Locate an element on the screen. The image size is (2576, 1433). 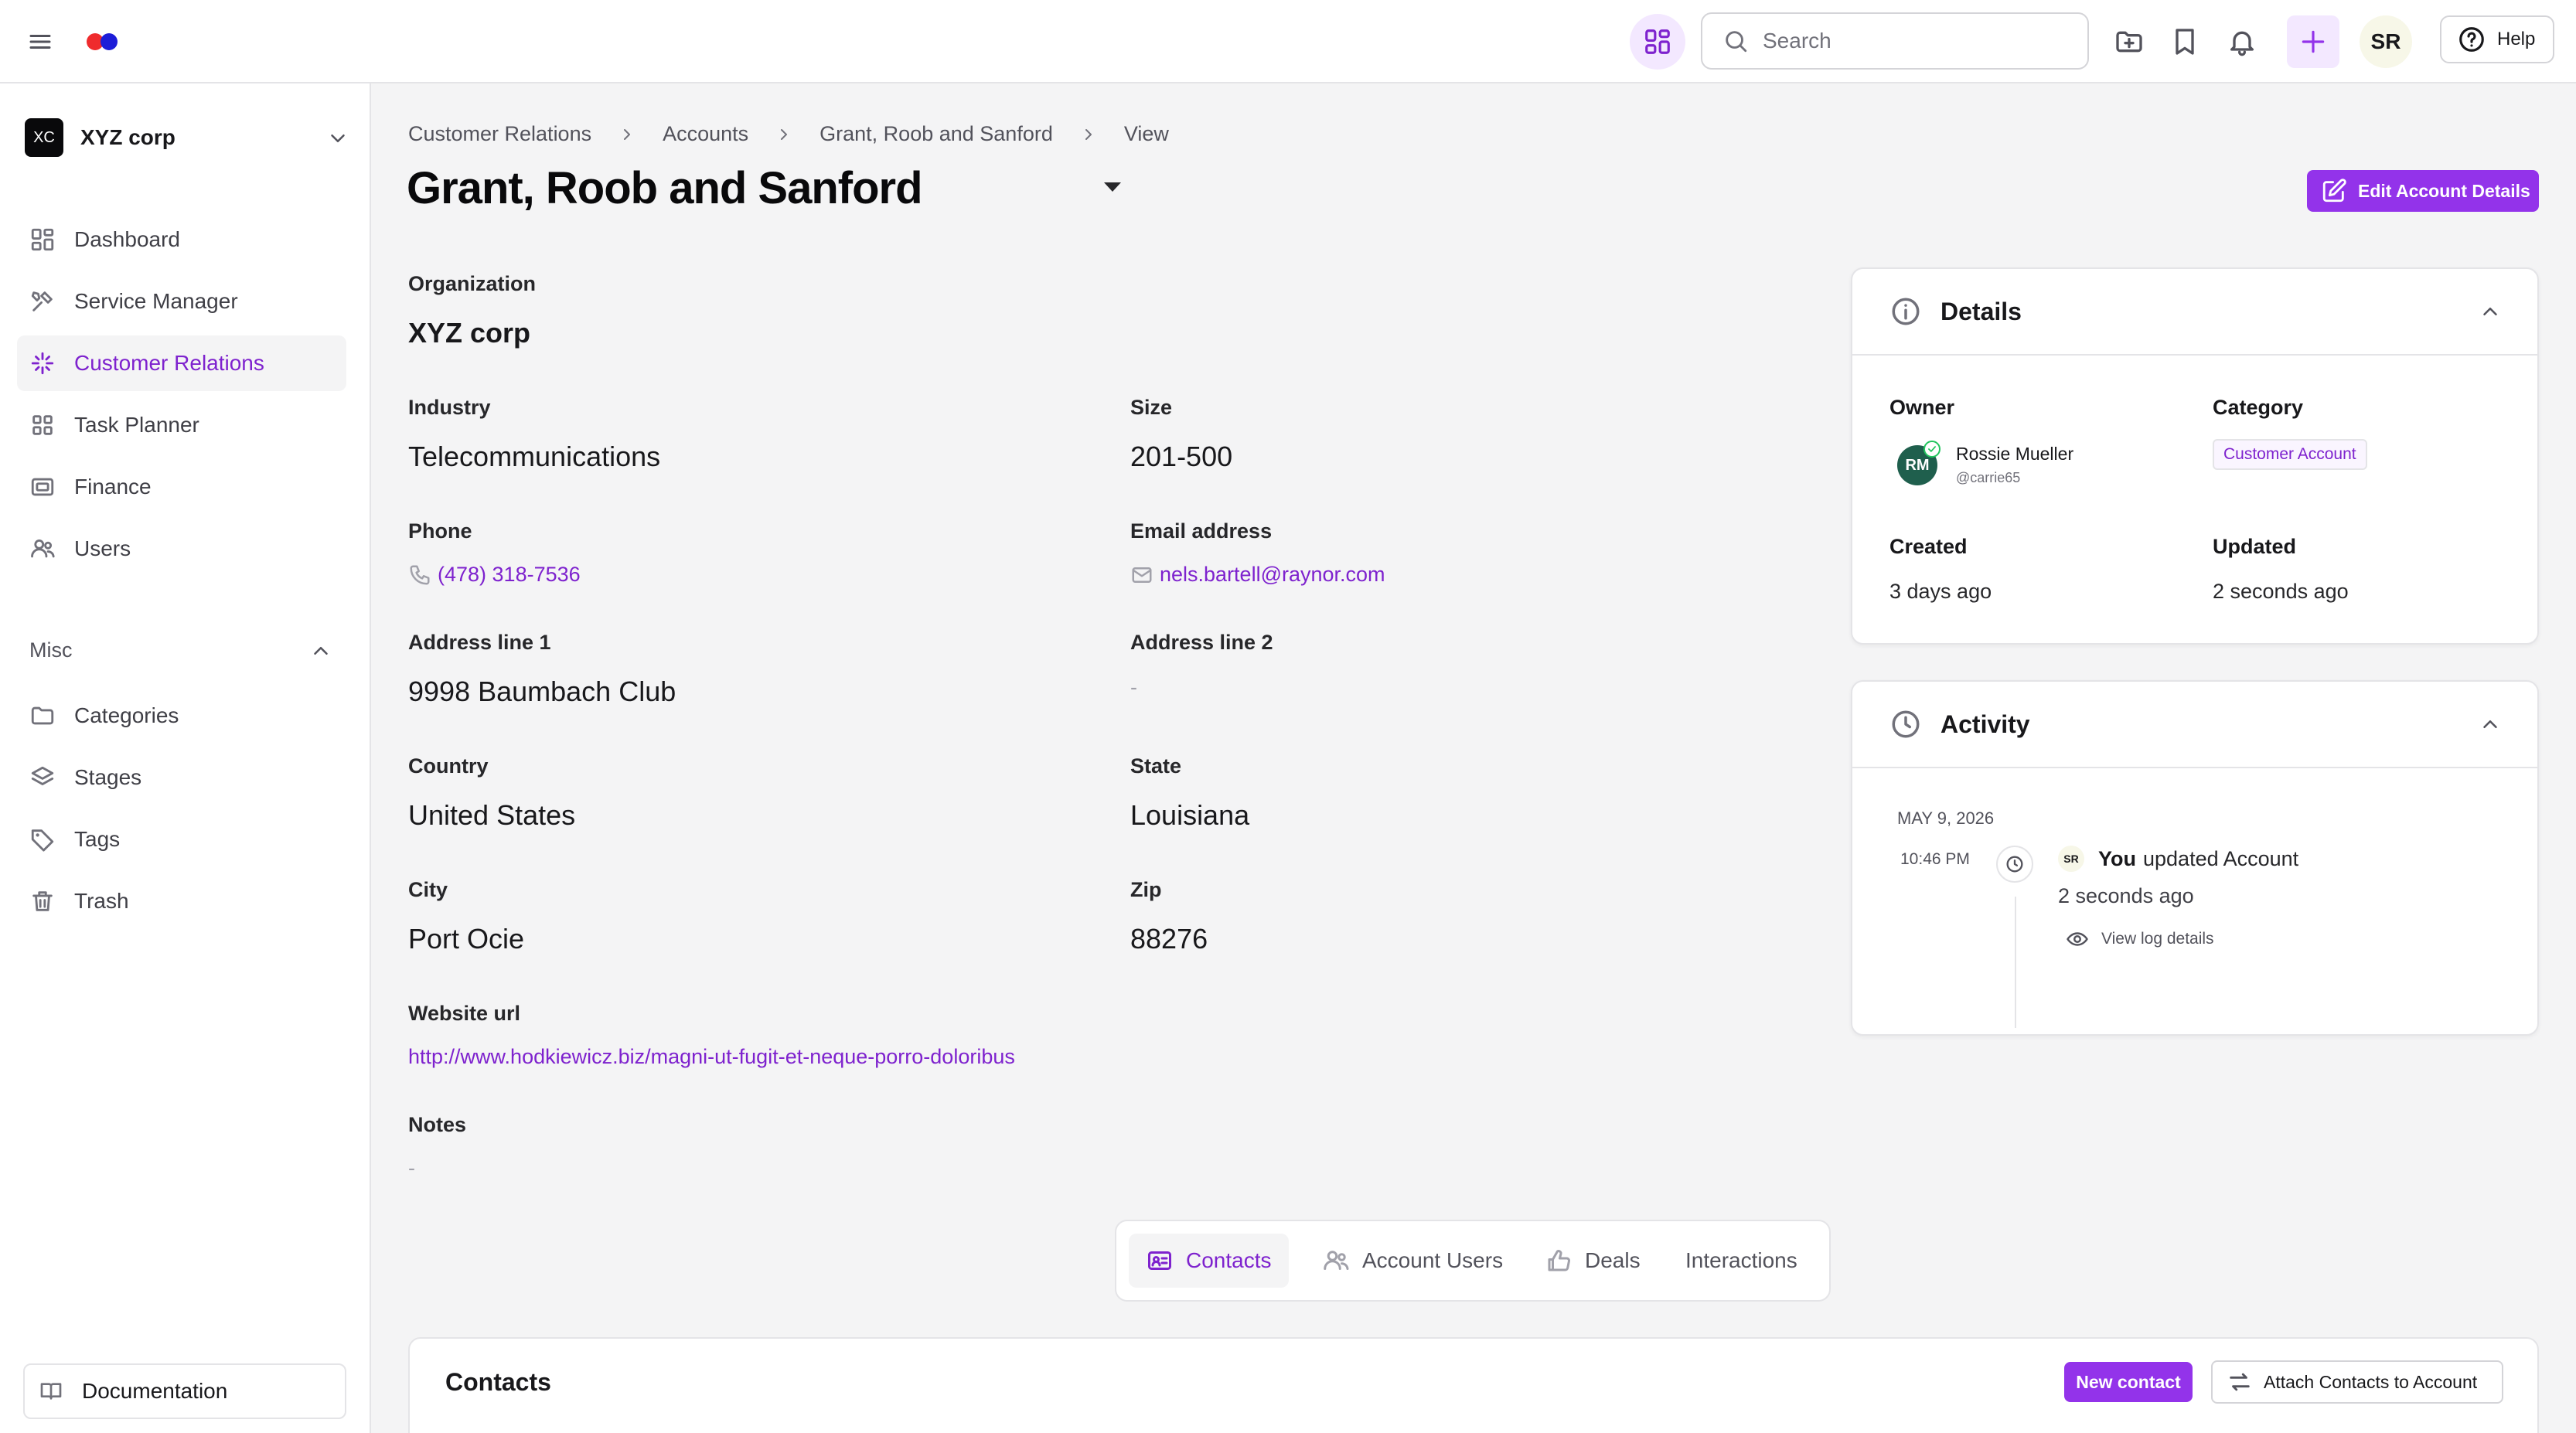
sidebar-item-label: Stages is located at coordinates (108, 777).